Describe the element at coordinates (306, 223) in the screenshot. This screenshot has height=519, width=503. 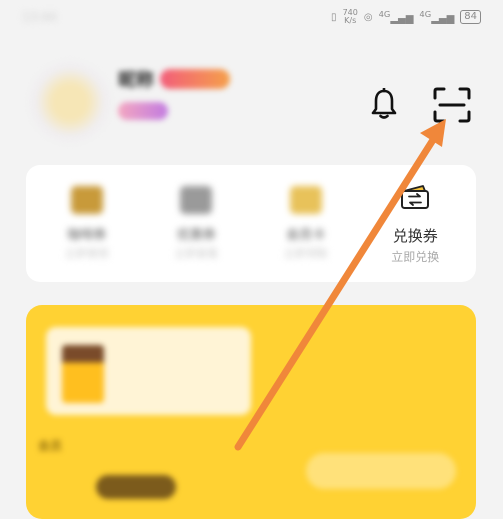
I see `quick-menu-item-member: 会员卡 立即领取` at that location.